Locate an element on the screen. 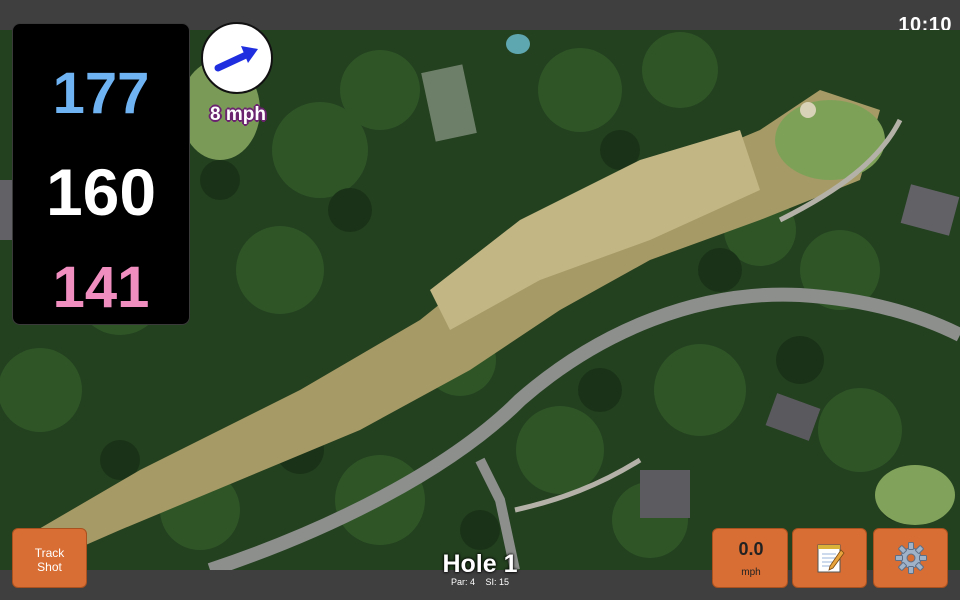 The width and height of the screenshot is (960, 600). hole-par: Par: 4 is located at coordinates (462, 582).